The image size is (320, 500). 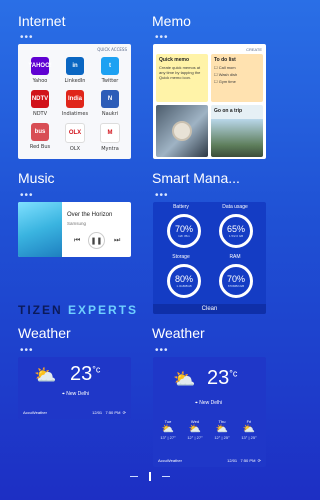 I want to click on ndtv-icon: NDTV, so click(x=40, y=99).